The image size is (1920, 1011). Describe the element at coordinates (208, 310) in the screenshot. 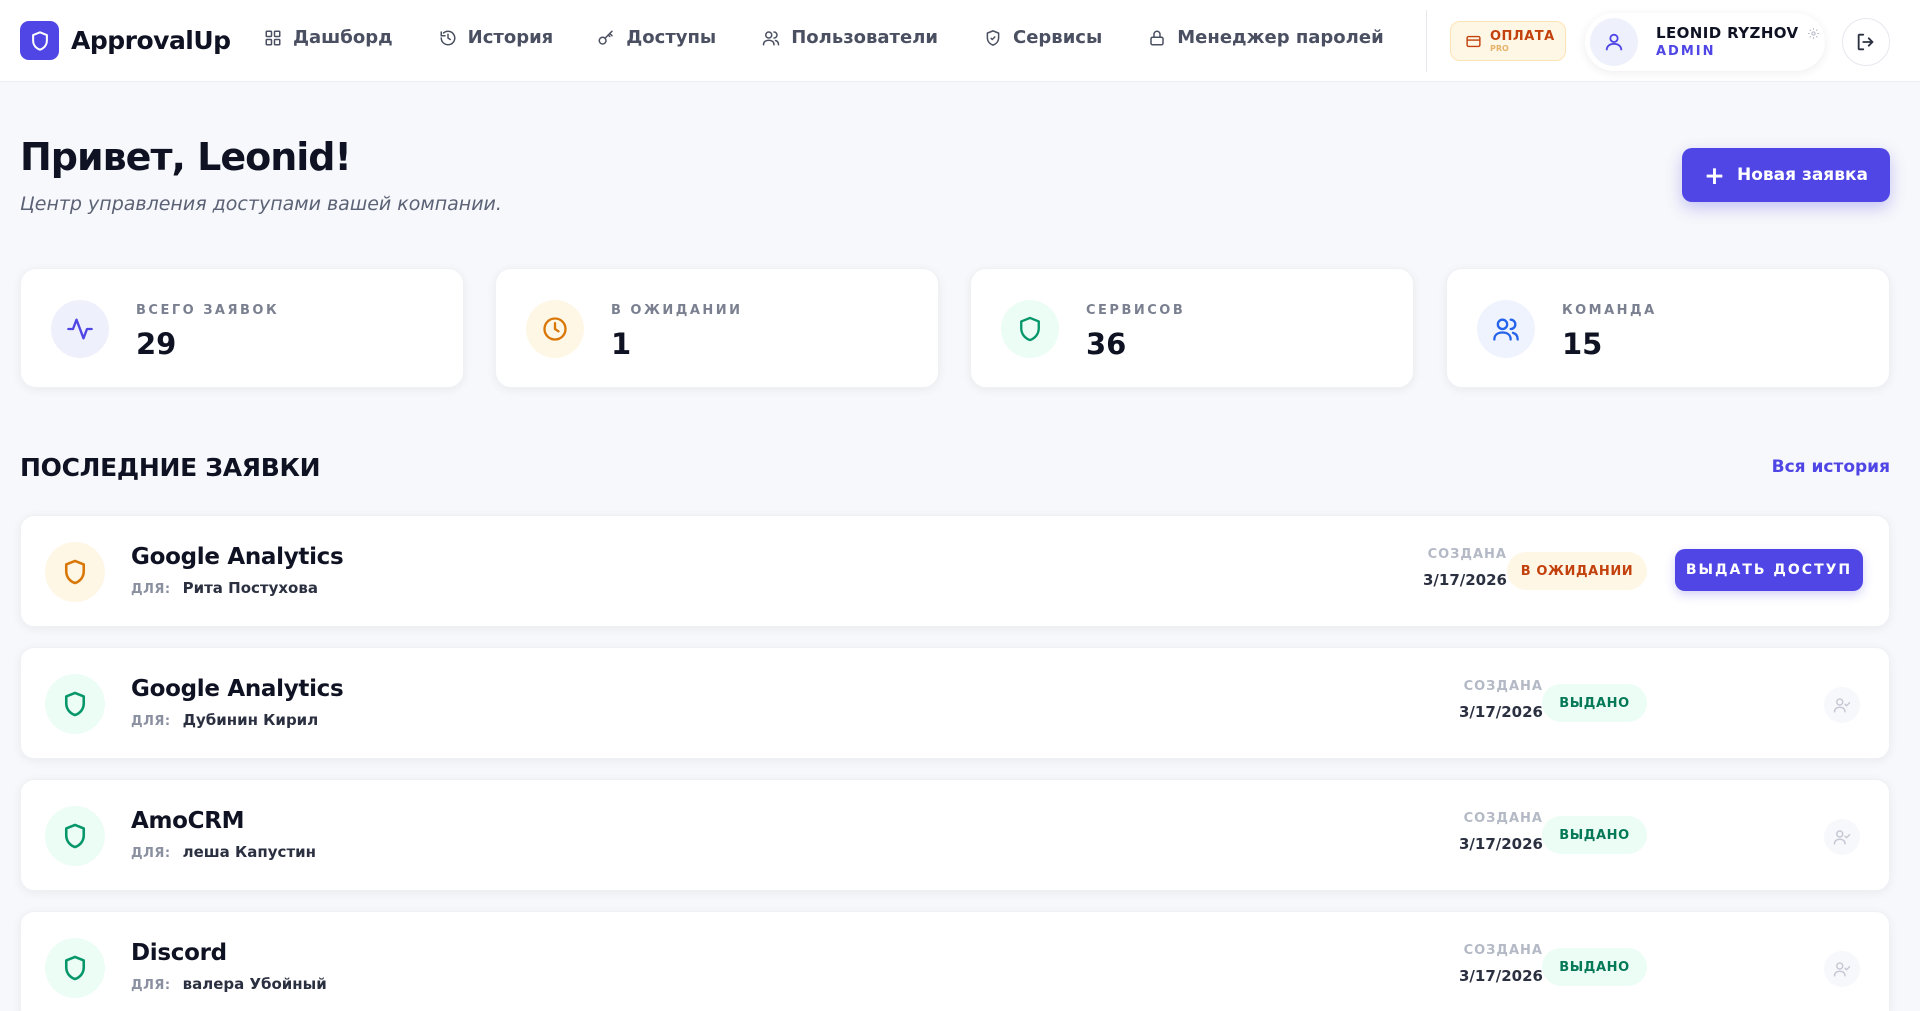

I see `stat-label: ВСЕГО ЗАЯВОК` at that location.